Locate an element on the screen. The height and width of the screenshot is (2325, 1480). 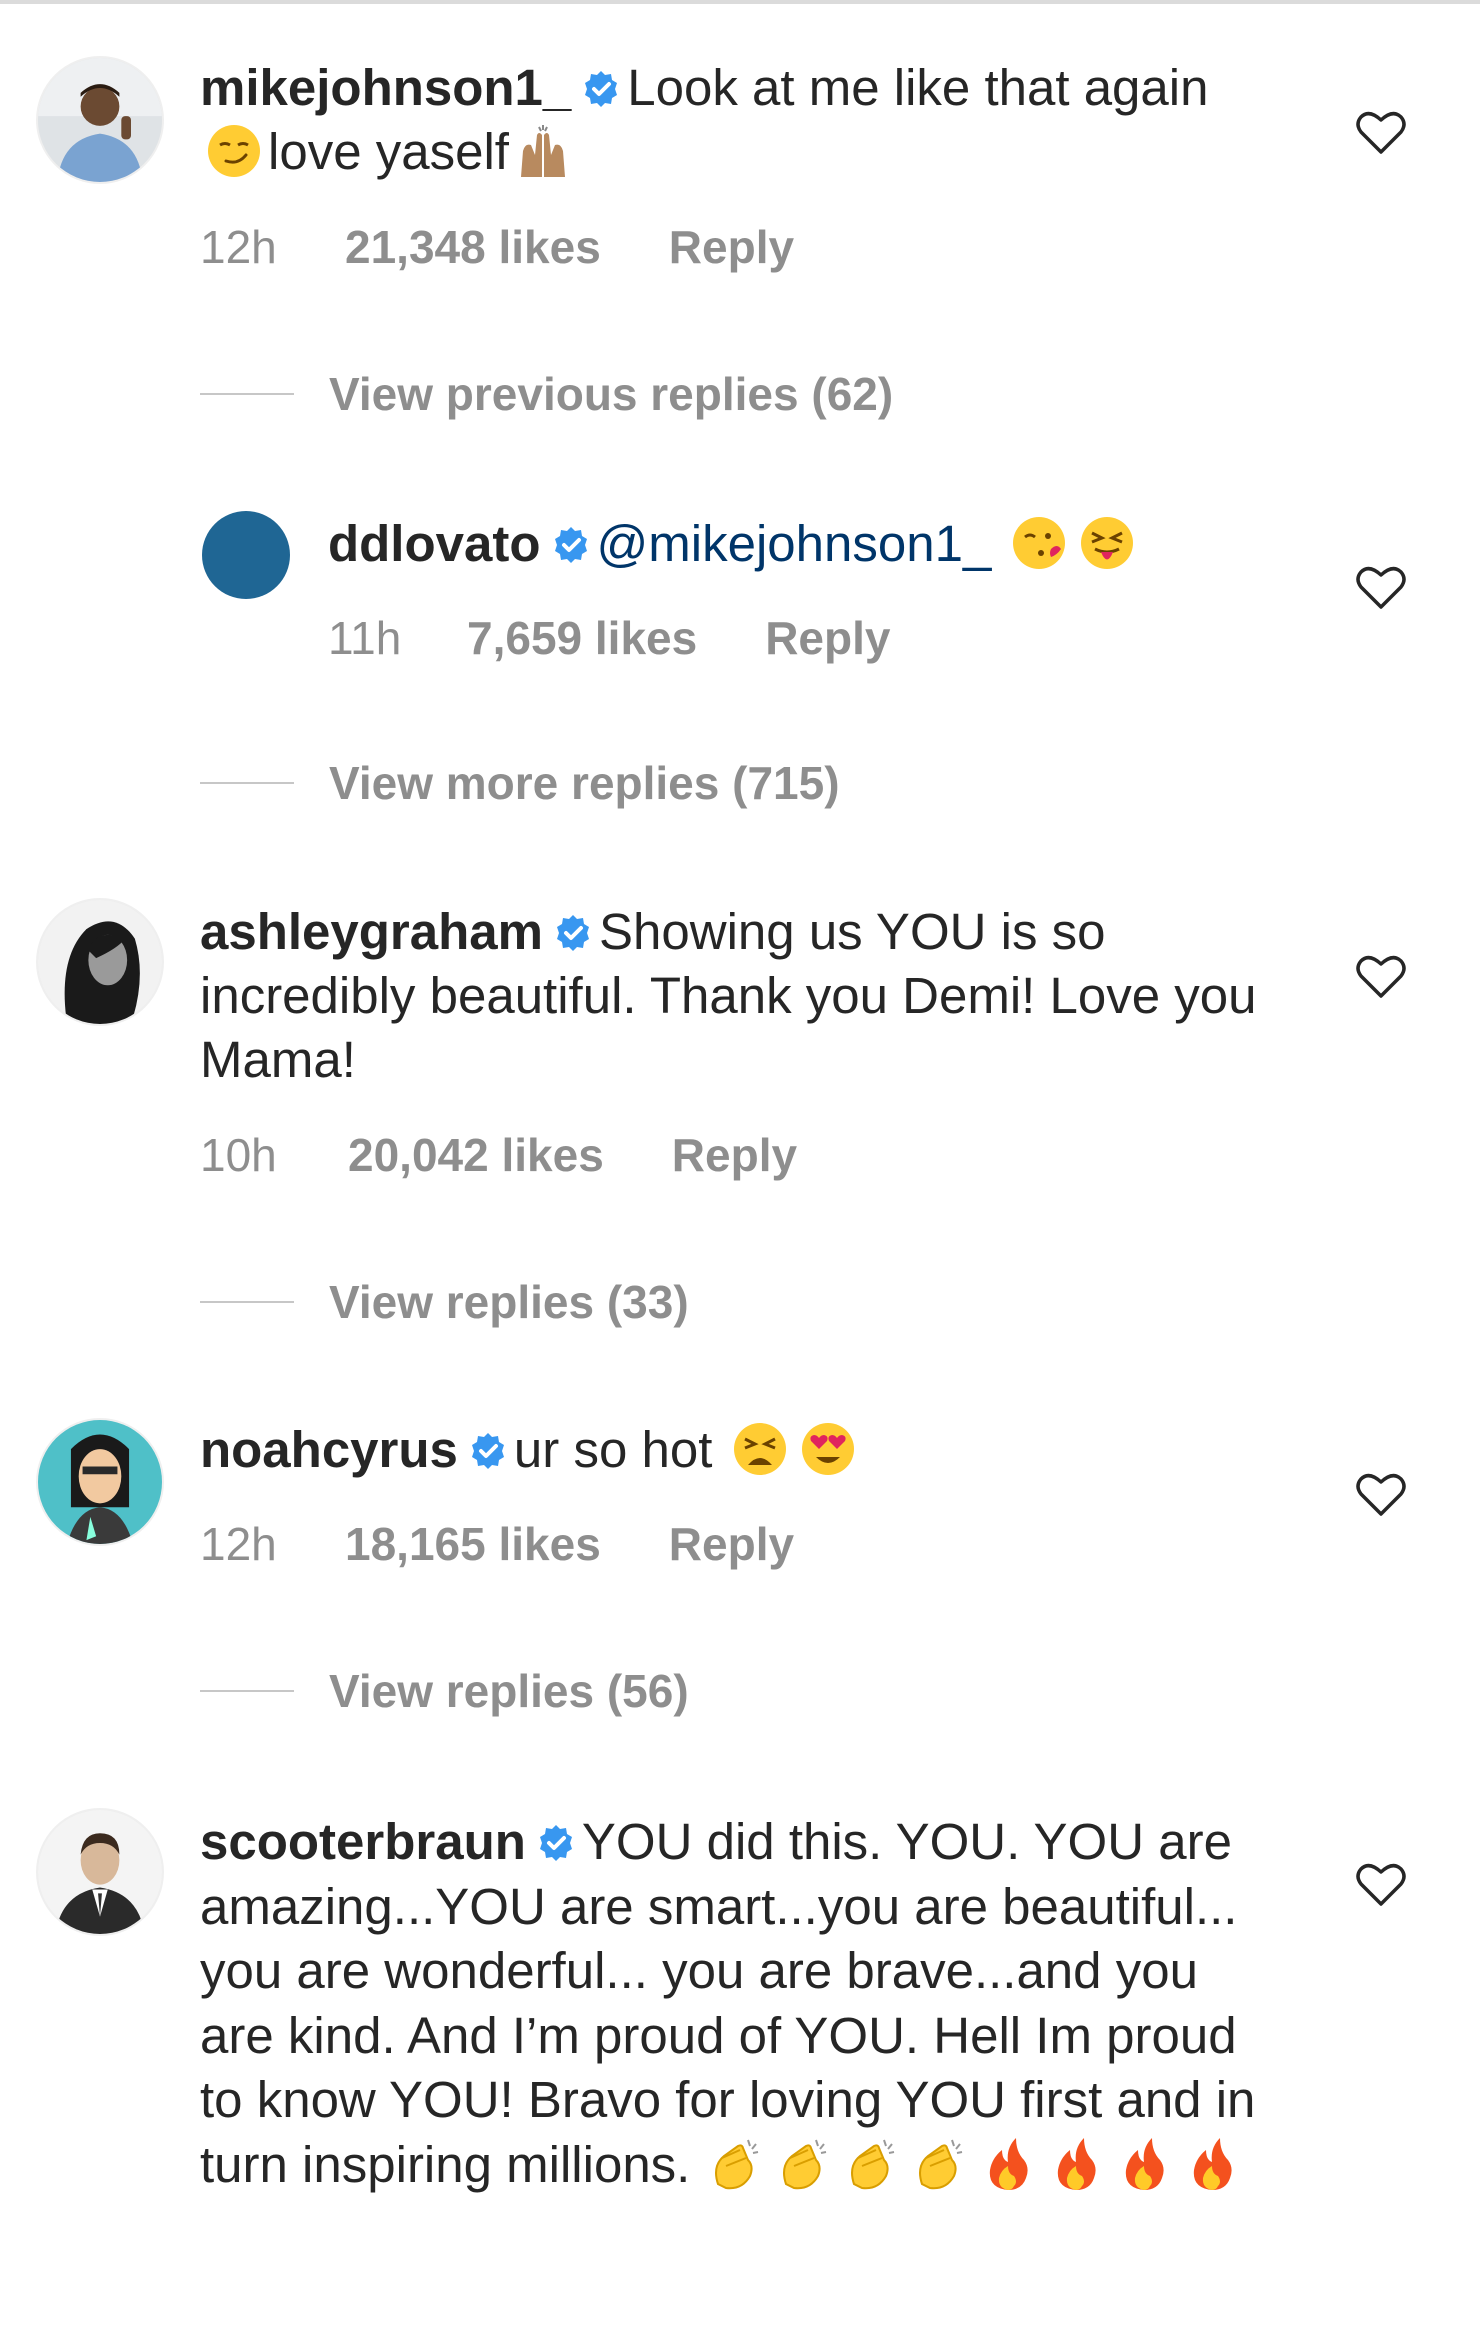
comment-text: ddlovato @mikejohnson1_ is located at coordinates (863, 544).